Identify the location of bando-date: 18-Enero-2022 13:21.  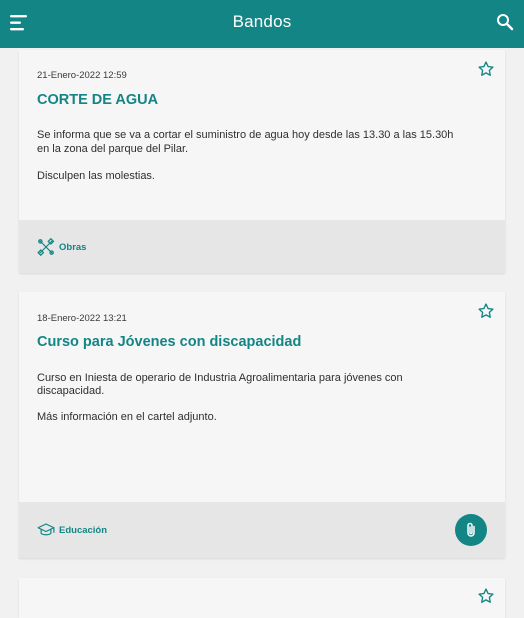
(82, 318).